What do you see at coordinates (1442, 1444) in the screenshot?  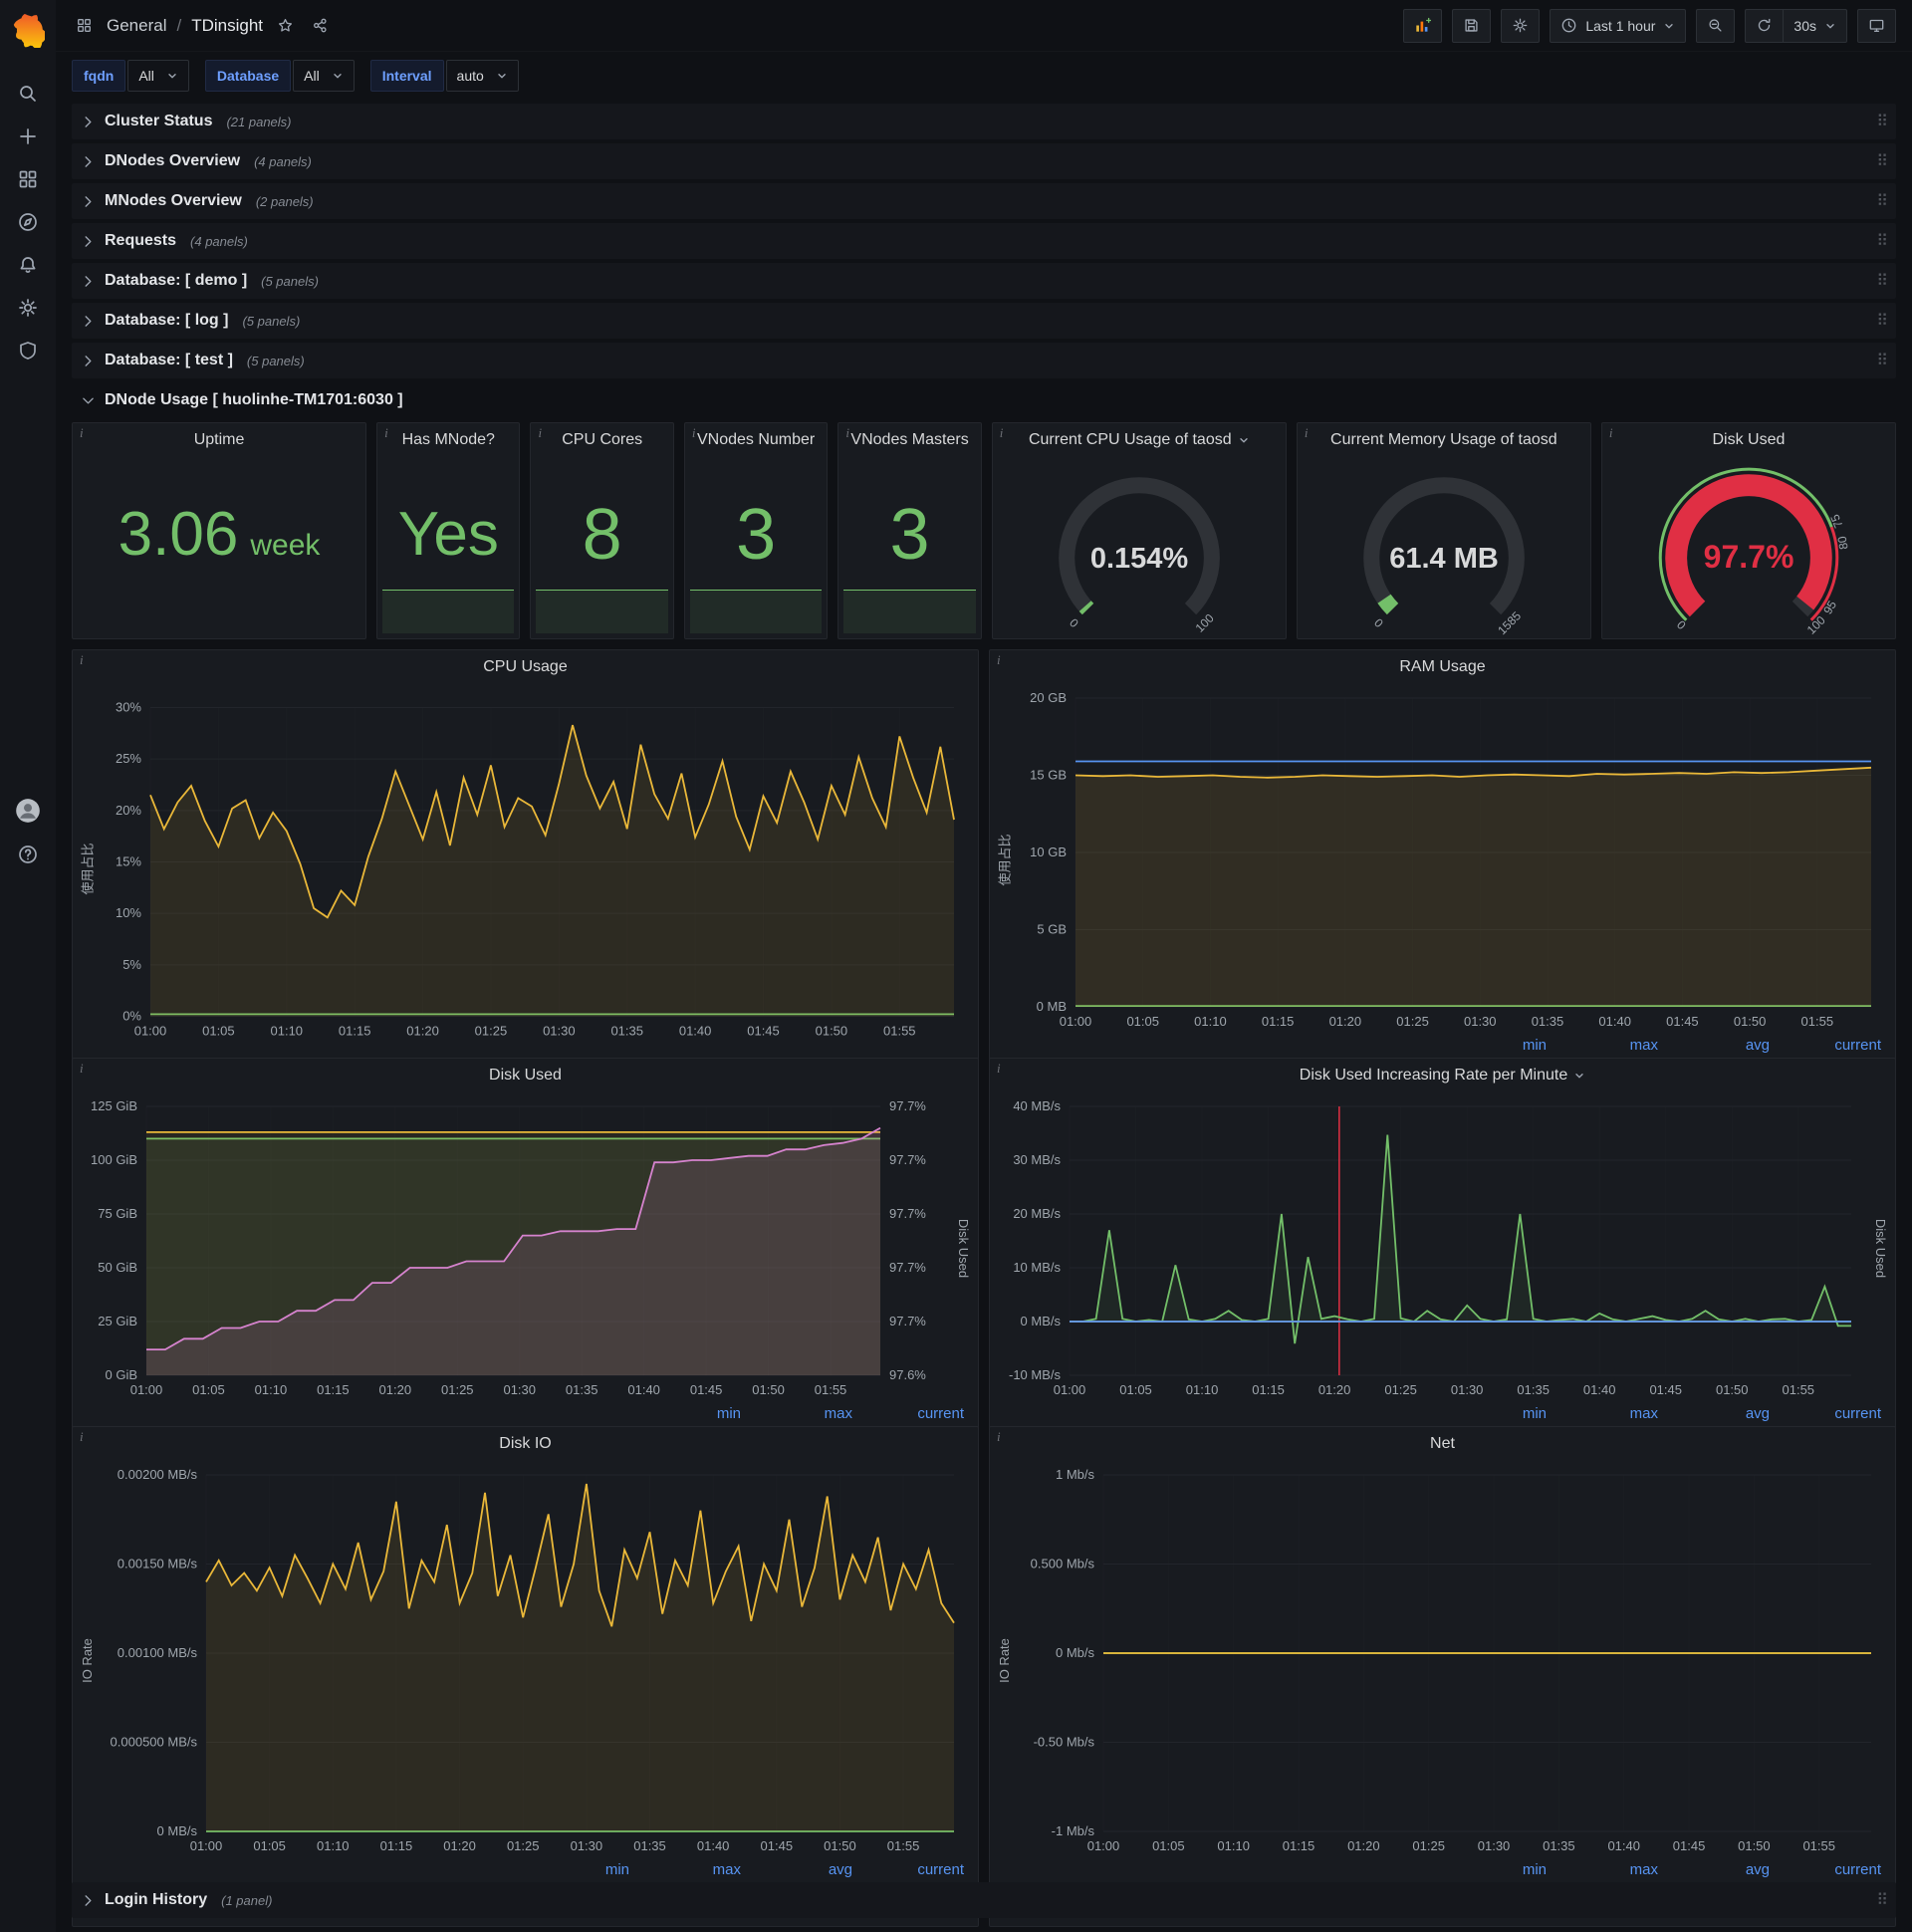 I see `panel-title: Net` at bounding box center [1442, 1444].